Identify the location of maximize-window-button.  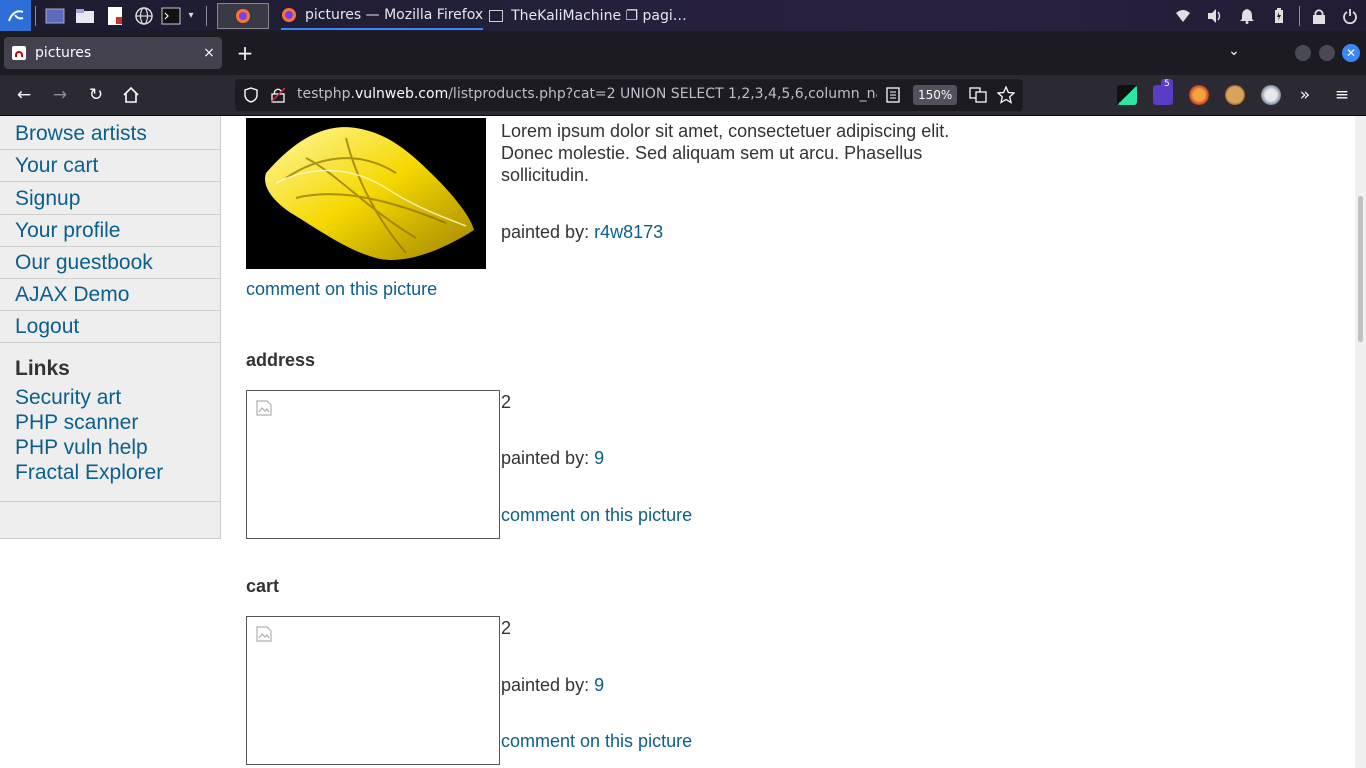
(1327, 53).